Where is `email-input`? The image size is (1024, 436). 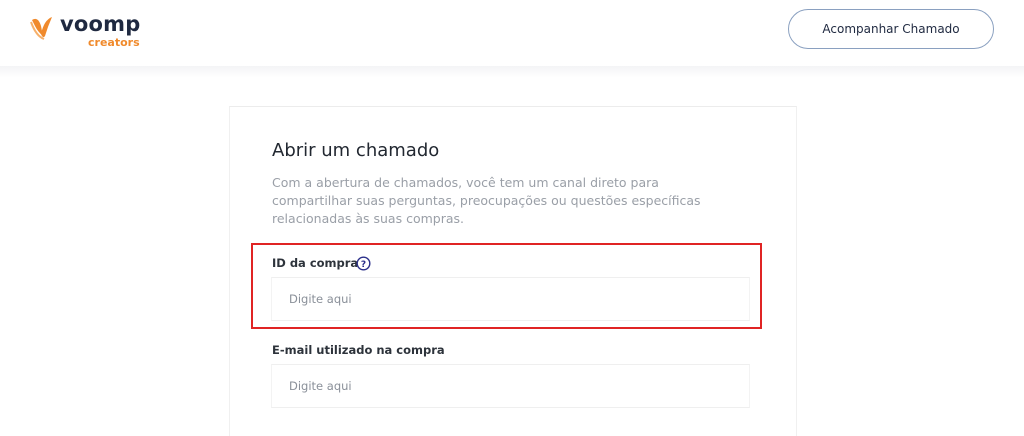 email-input is located at coordinates (510, 386).